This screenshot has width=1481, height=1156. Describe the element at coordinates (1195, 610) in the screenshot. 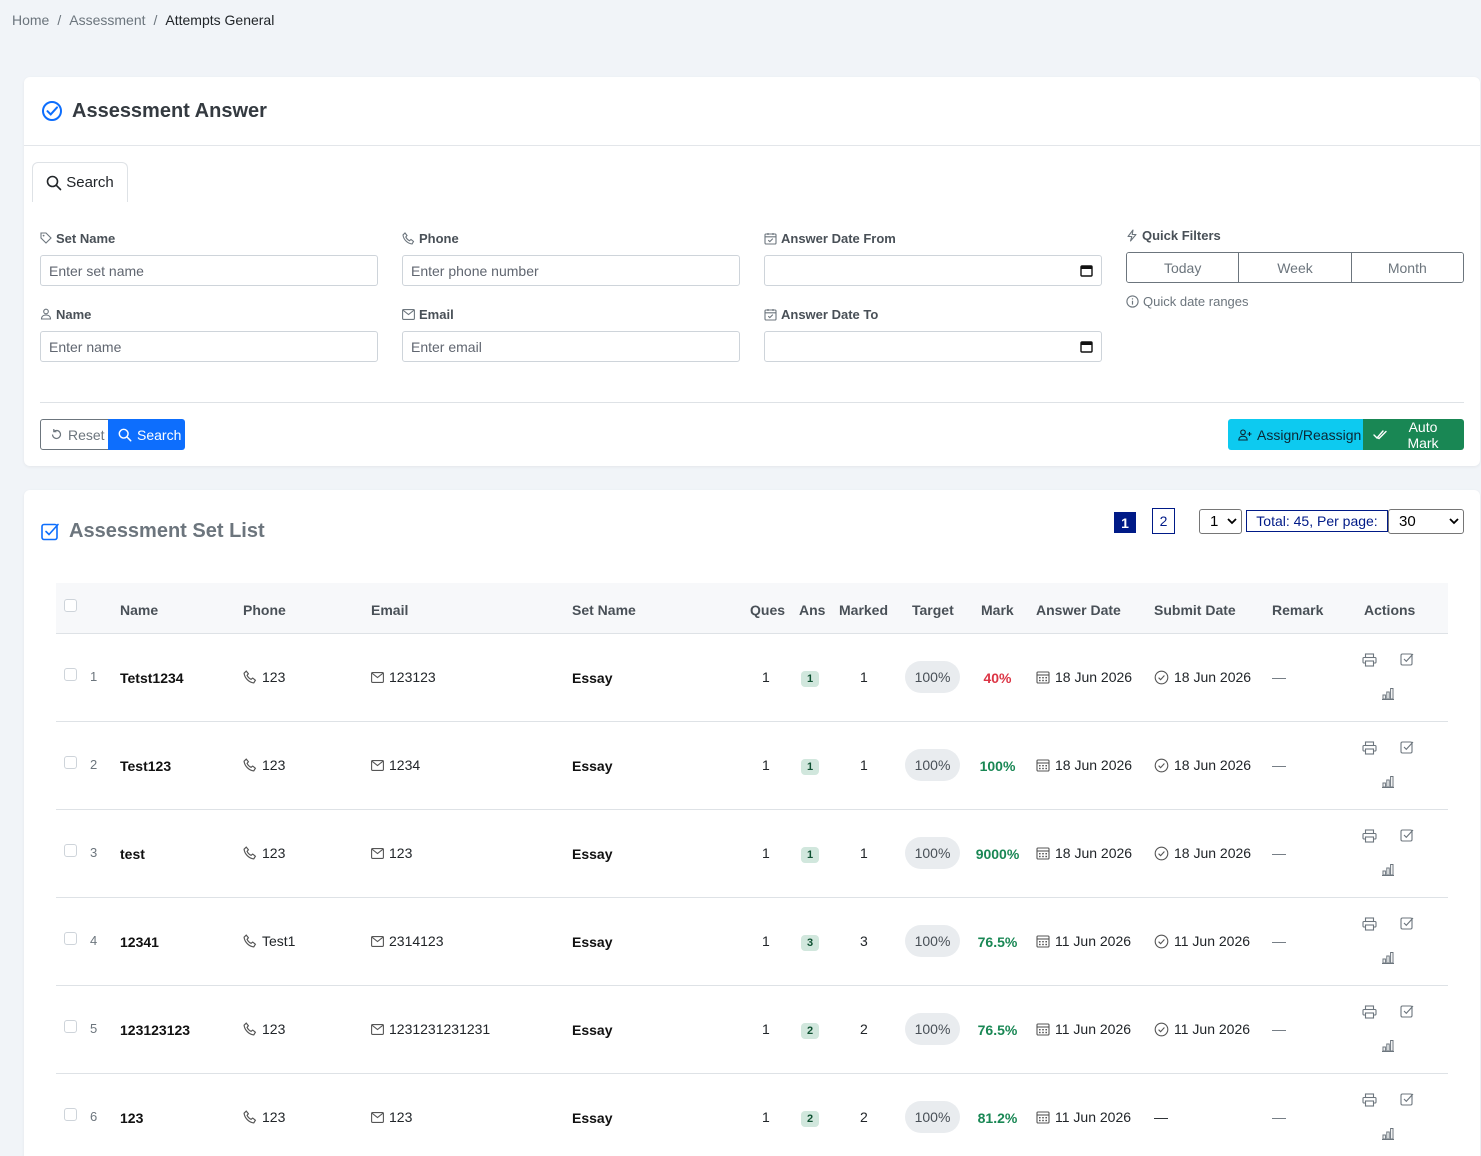

I see `column-submit-date: Submit Date` at that location.